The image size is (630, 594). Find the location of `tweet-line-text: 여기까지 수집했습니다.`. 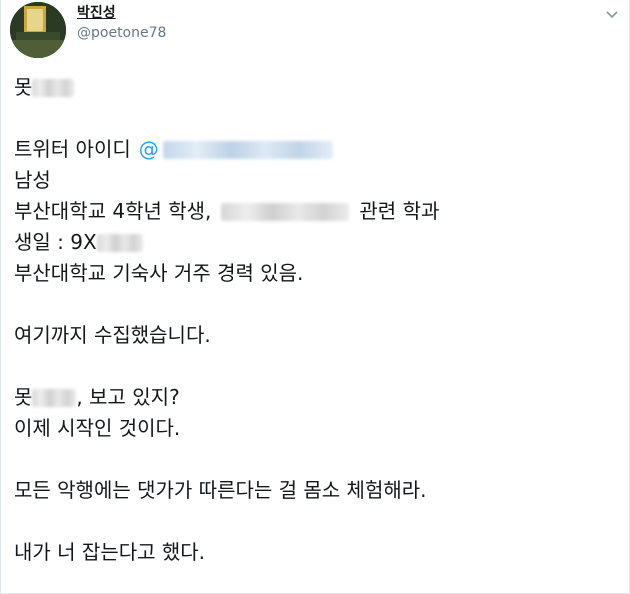

tweet-line-text: 여기까지 수집했습니다. is located at coordinates (112, 335).